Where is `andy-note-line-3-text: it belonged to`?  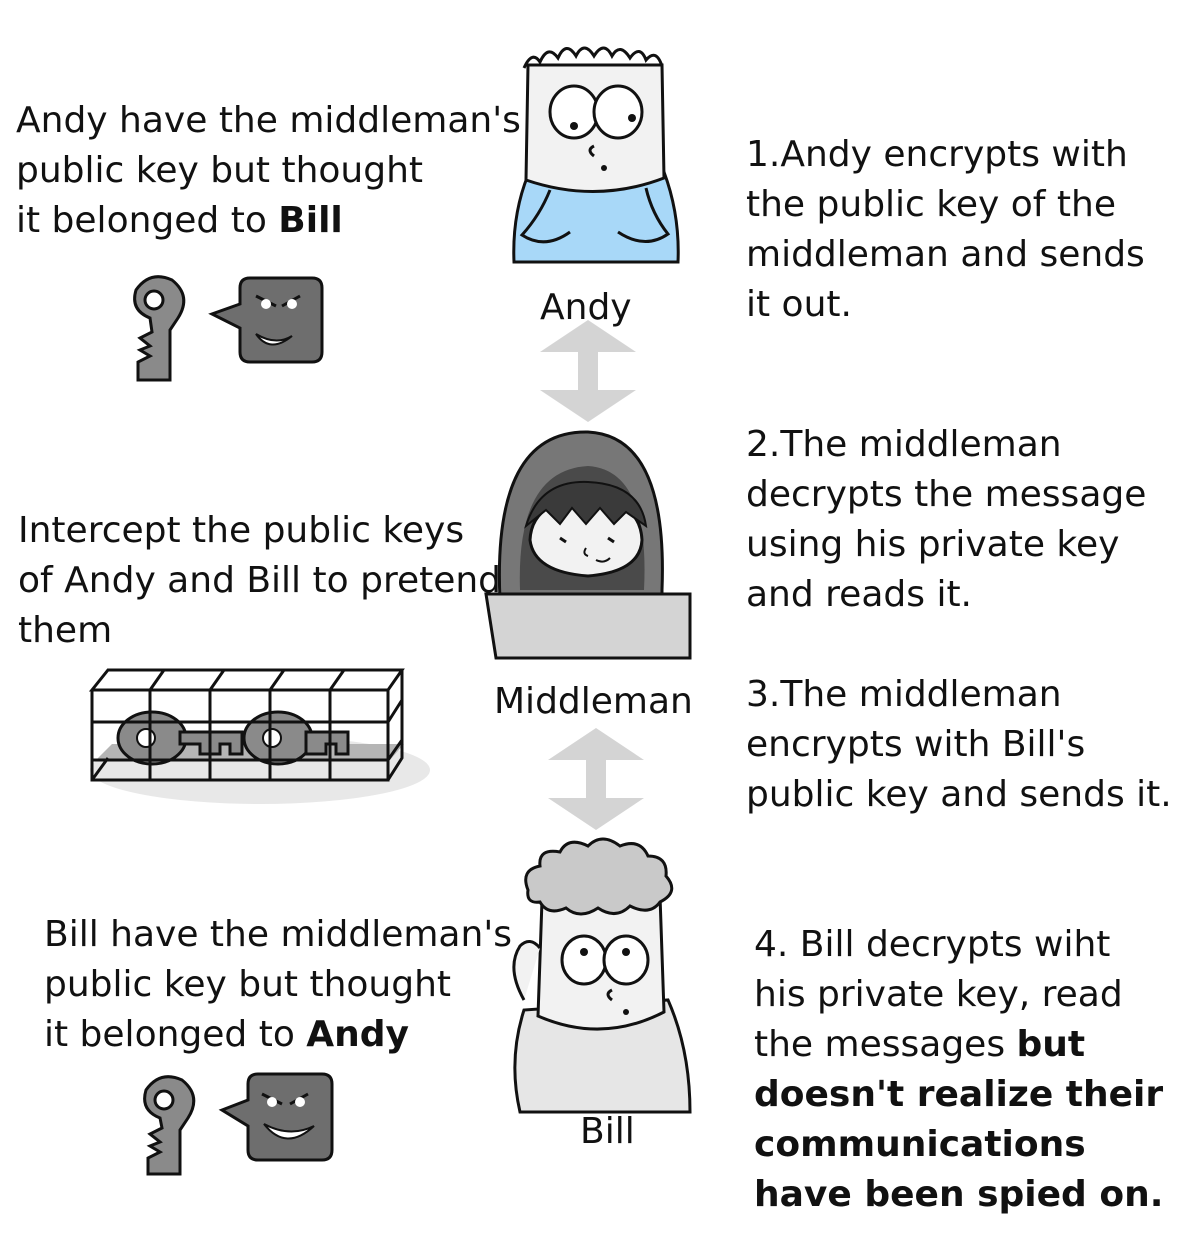 andy-note-line-3-text: it belonged to is located at coordinates (147, 220).